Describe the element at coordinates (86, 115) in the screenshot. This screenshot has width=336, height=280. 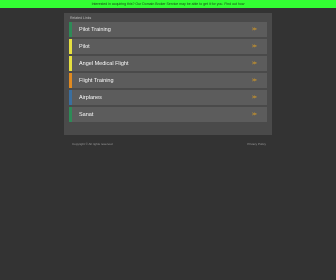
I see `link-label: Sanat` at that location.